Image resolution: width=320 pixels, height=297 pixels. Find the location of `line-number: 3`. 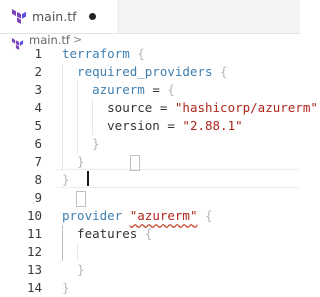

line-number: 3 is located at coordinates (38, 89).